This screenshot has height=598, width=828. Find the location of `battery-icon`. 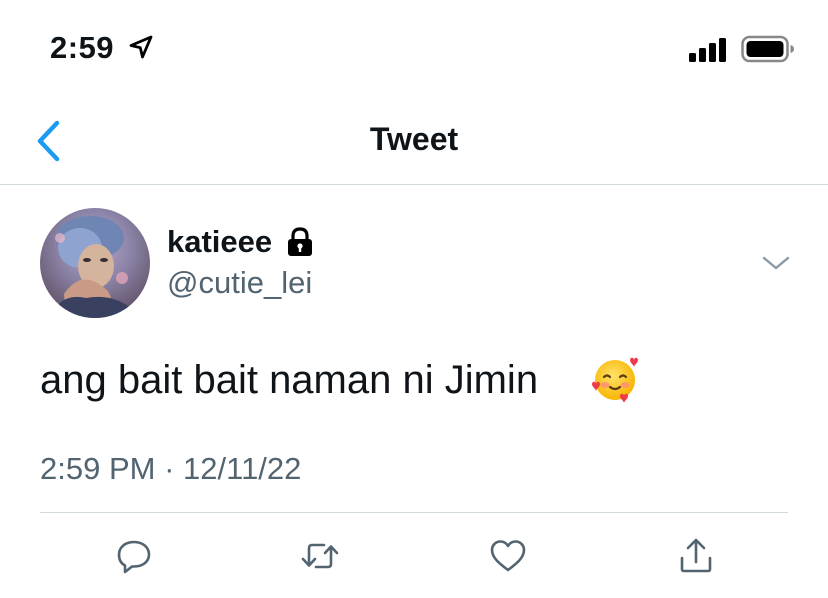

battery-icon is located at coordinates (768, 49).